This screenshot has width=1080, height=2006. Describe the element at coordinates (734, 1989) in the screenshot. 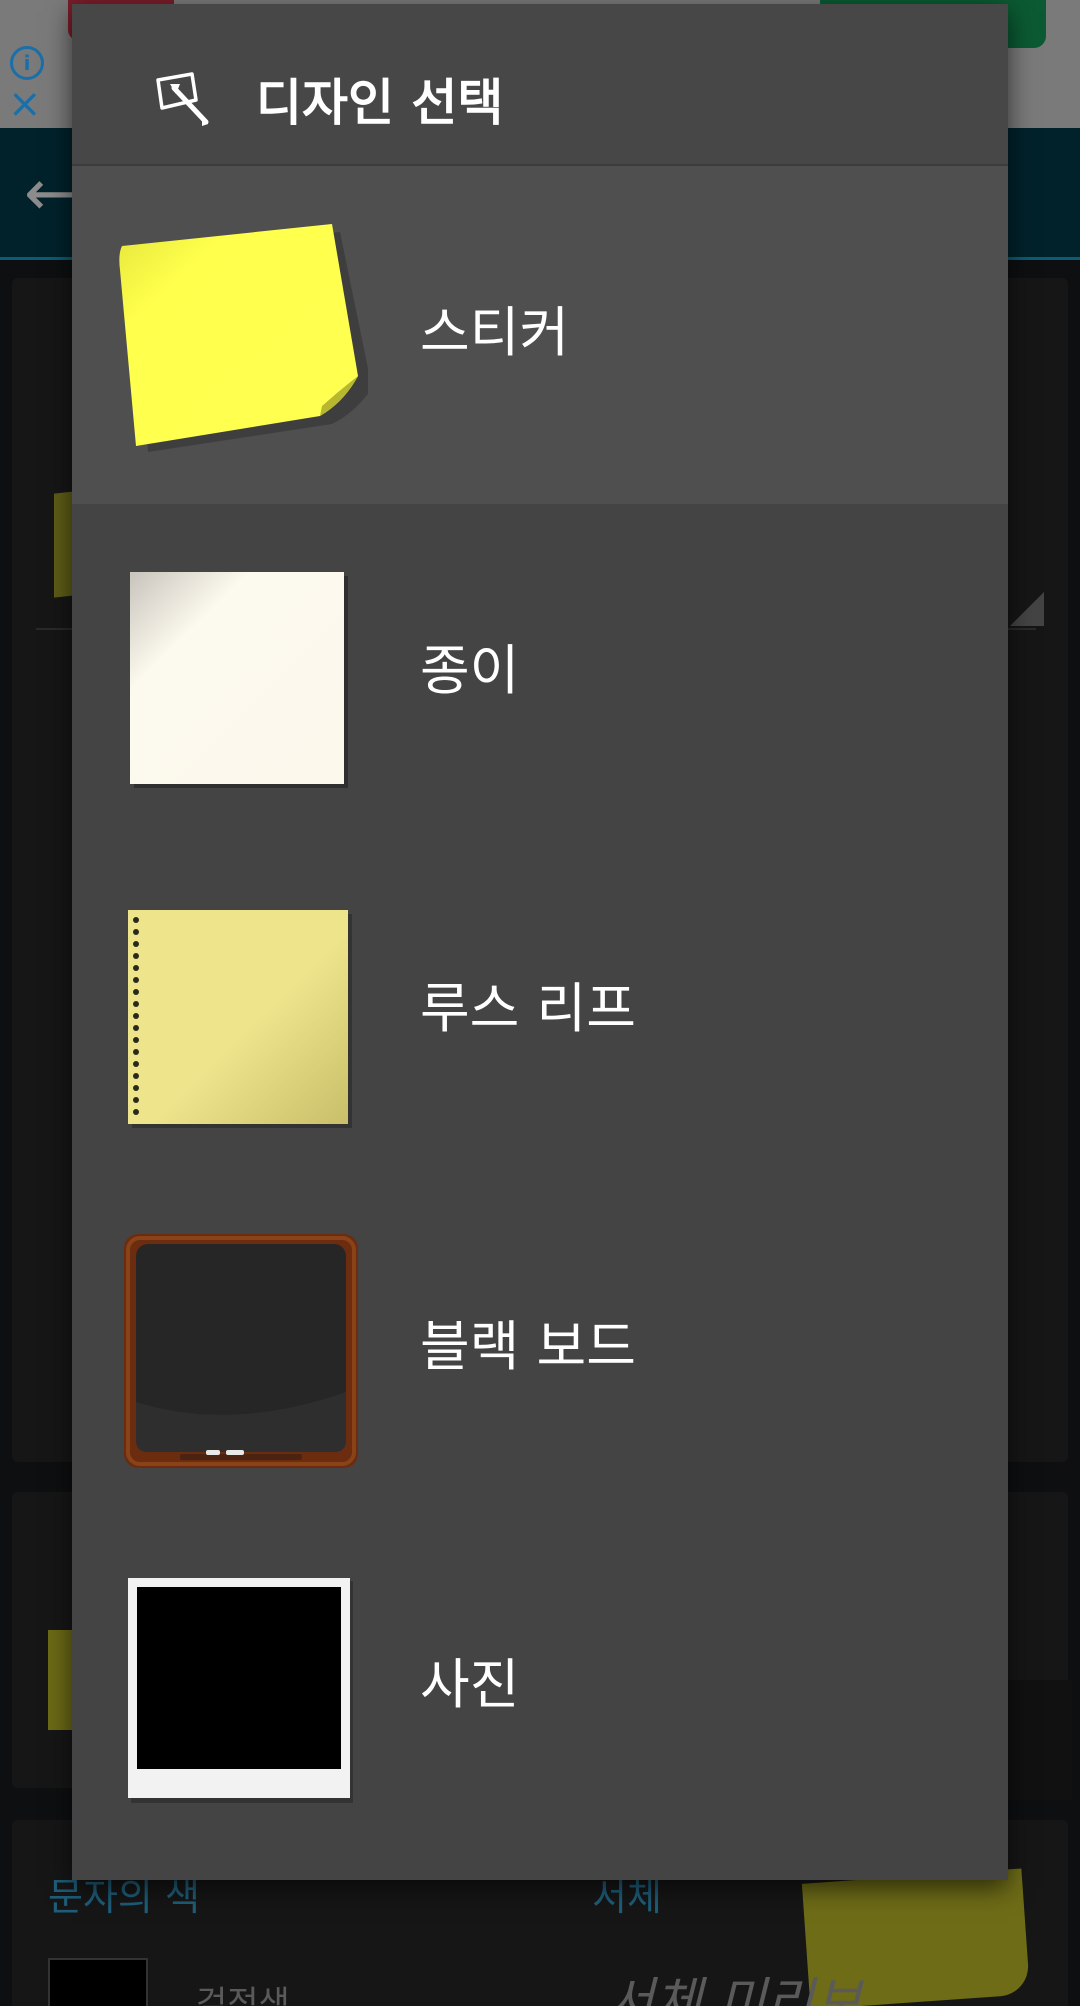

I see `font-preview: 서체 미리보` at that location.